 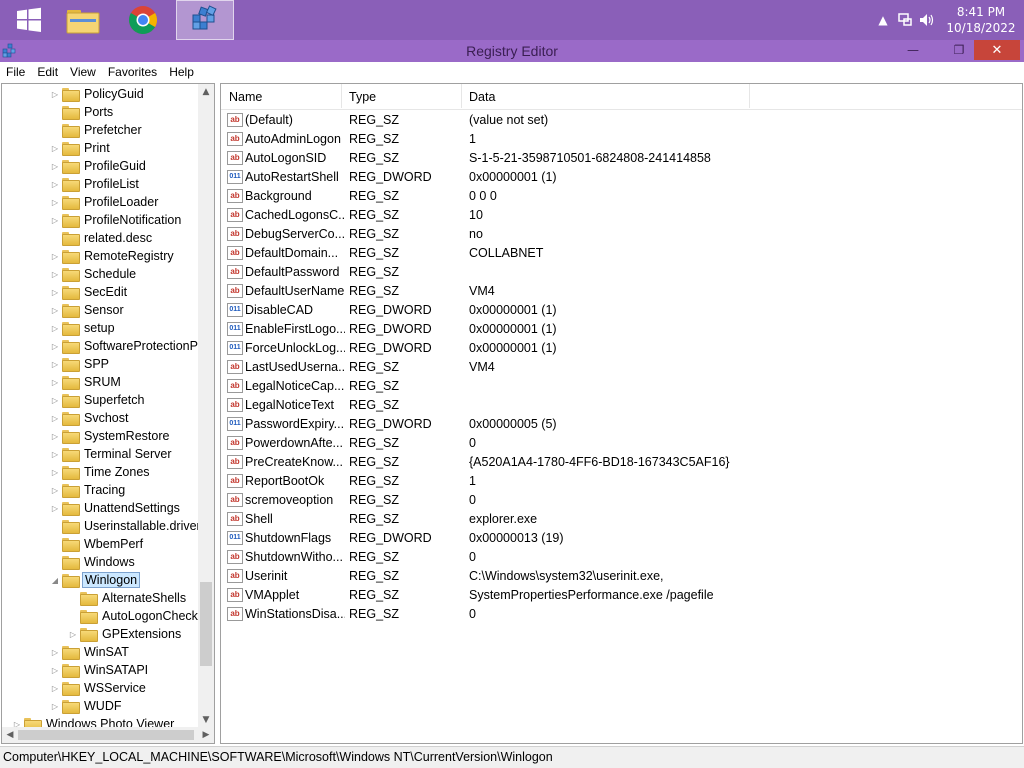 I want to click on tree-item: ▷ UnattendSettings, so click(x=116, y=508).